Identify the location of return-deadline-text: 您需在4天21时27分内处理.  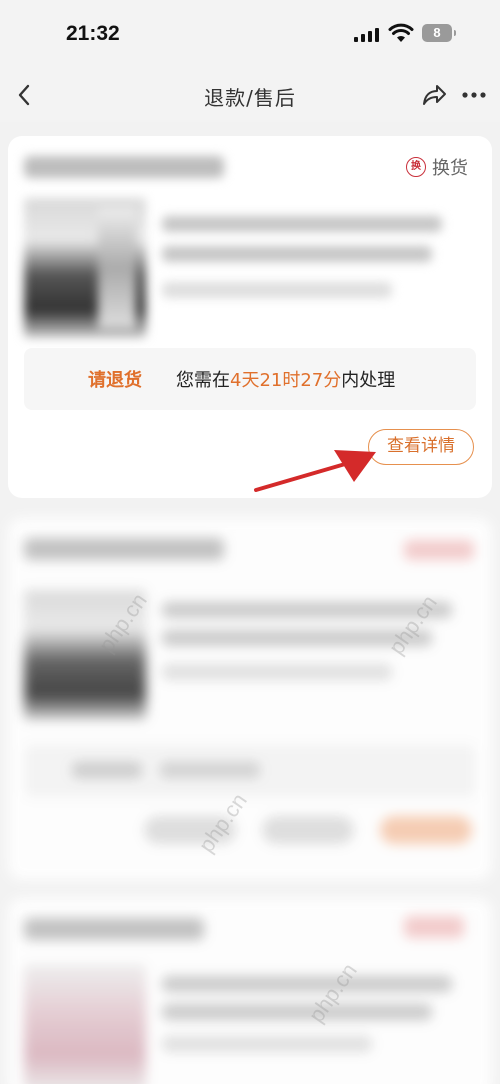
(286, 380).